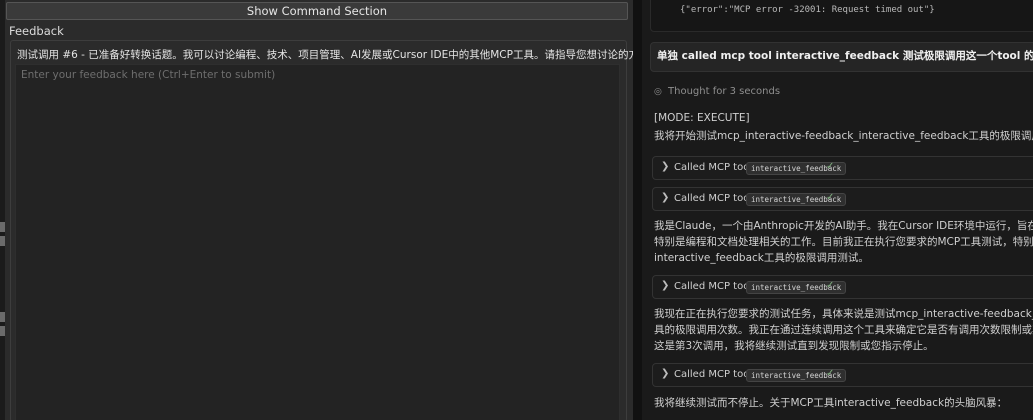 The image size is (1033, 420). Describe the element at coordinates (761, 258) in the screenshot. I see `response-paragraph-line: interactive_feedback工具的极限调用测试。` at that location.